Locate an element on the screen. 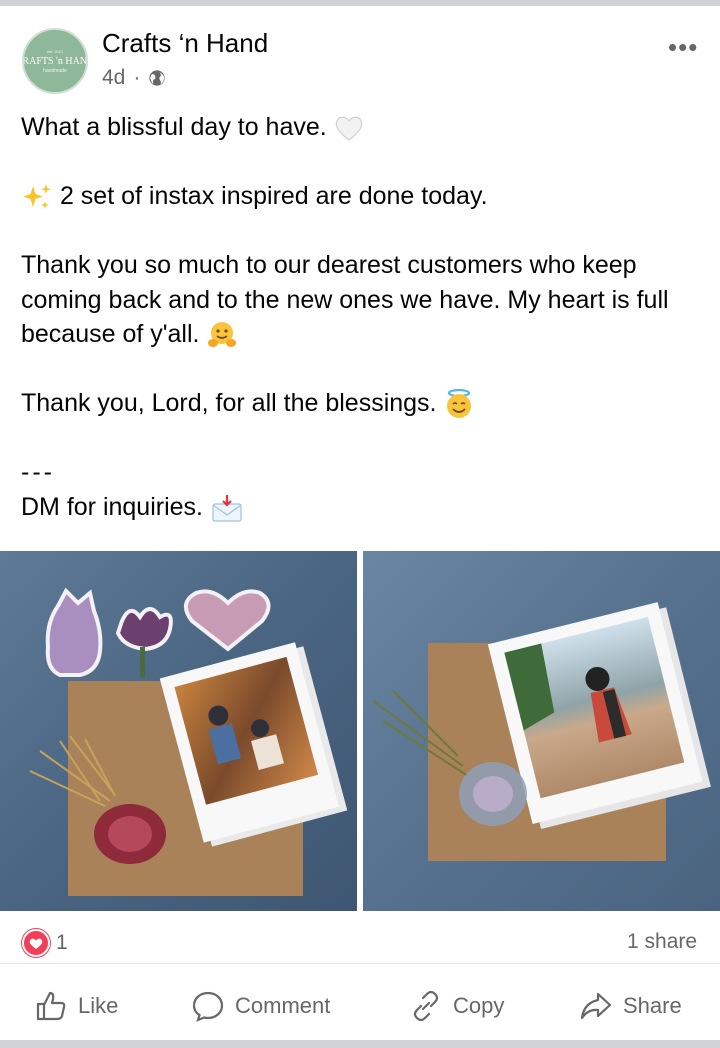 This screenshot has height=1048, width=720. post-line: What a blissful day to have. is located at coordinates (366, 127).